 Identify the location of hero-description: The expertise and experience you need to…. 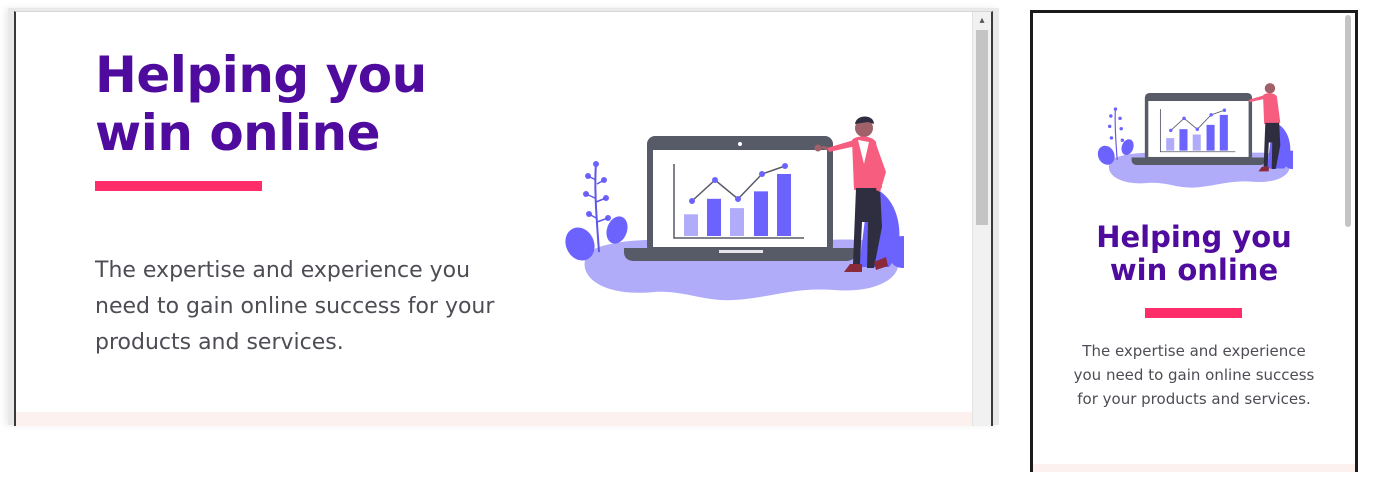
(295, 306).